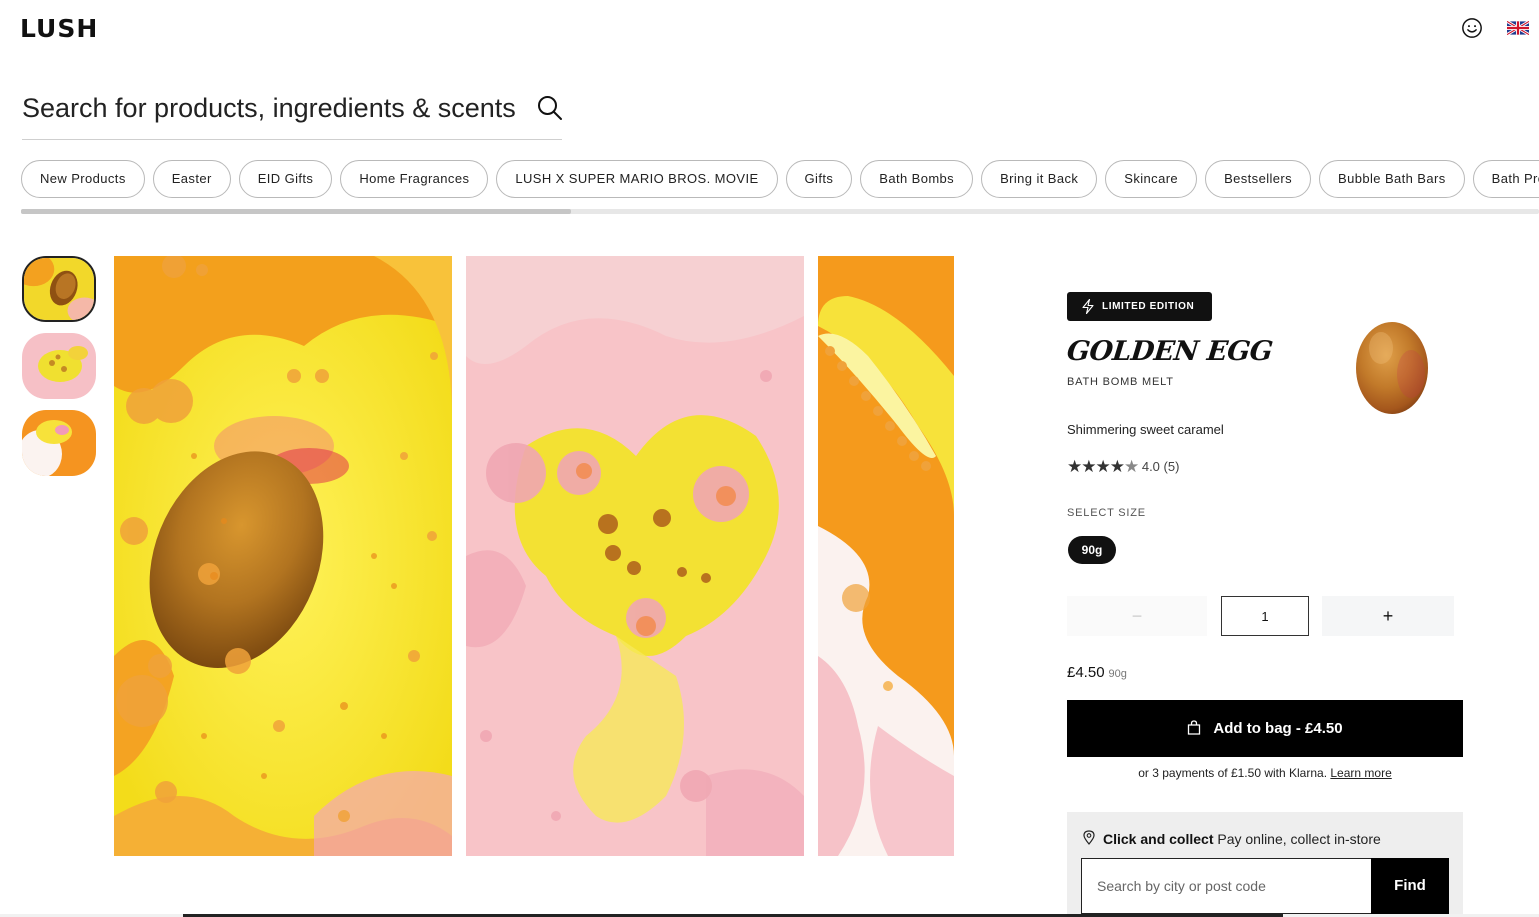 Image resolution: width=1539 pixels, height=917 pixels. What do you see at coordinates (1265, 616) in the screenshot?
I see `quantity-input` at bounding box center [1265, 616].